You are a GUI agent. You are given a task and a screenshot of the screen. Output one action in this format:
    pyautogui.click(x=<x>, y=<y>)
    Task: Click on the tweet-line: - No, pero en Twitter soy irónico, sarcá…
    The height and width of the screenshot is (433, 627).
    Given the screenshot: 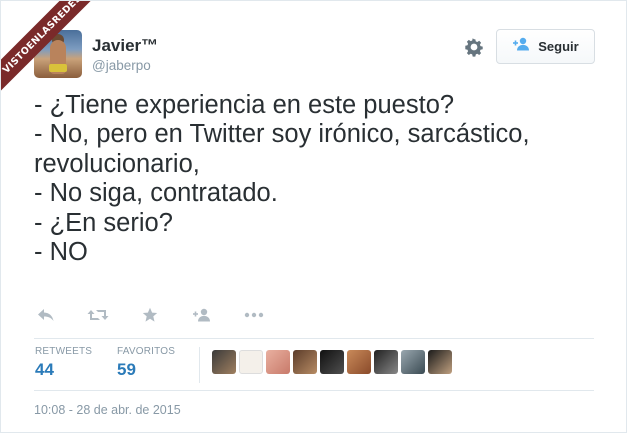 What is the action you would take?
    pyautogui.click(x=282, y=134)
    